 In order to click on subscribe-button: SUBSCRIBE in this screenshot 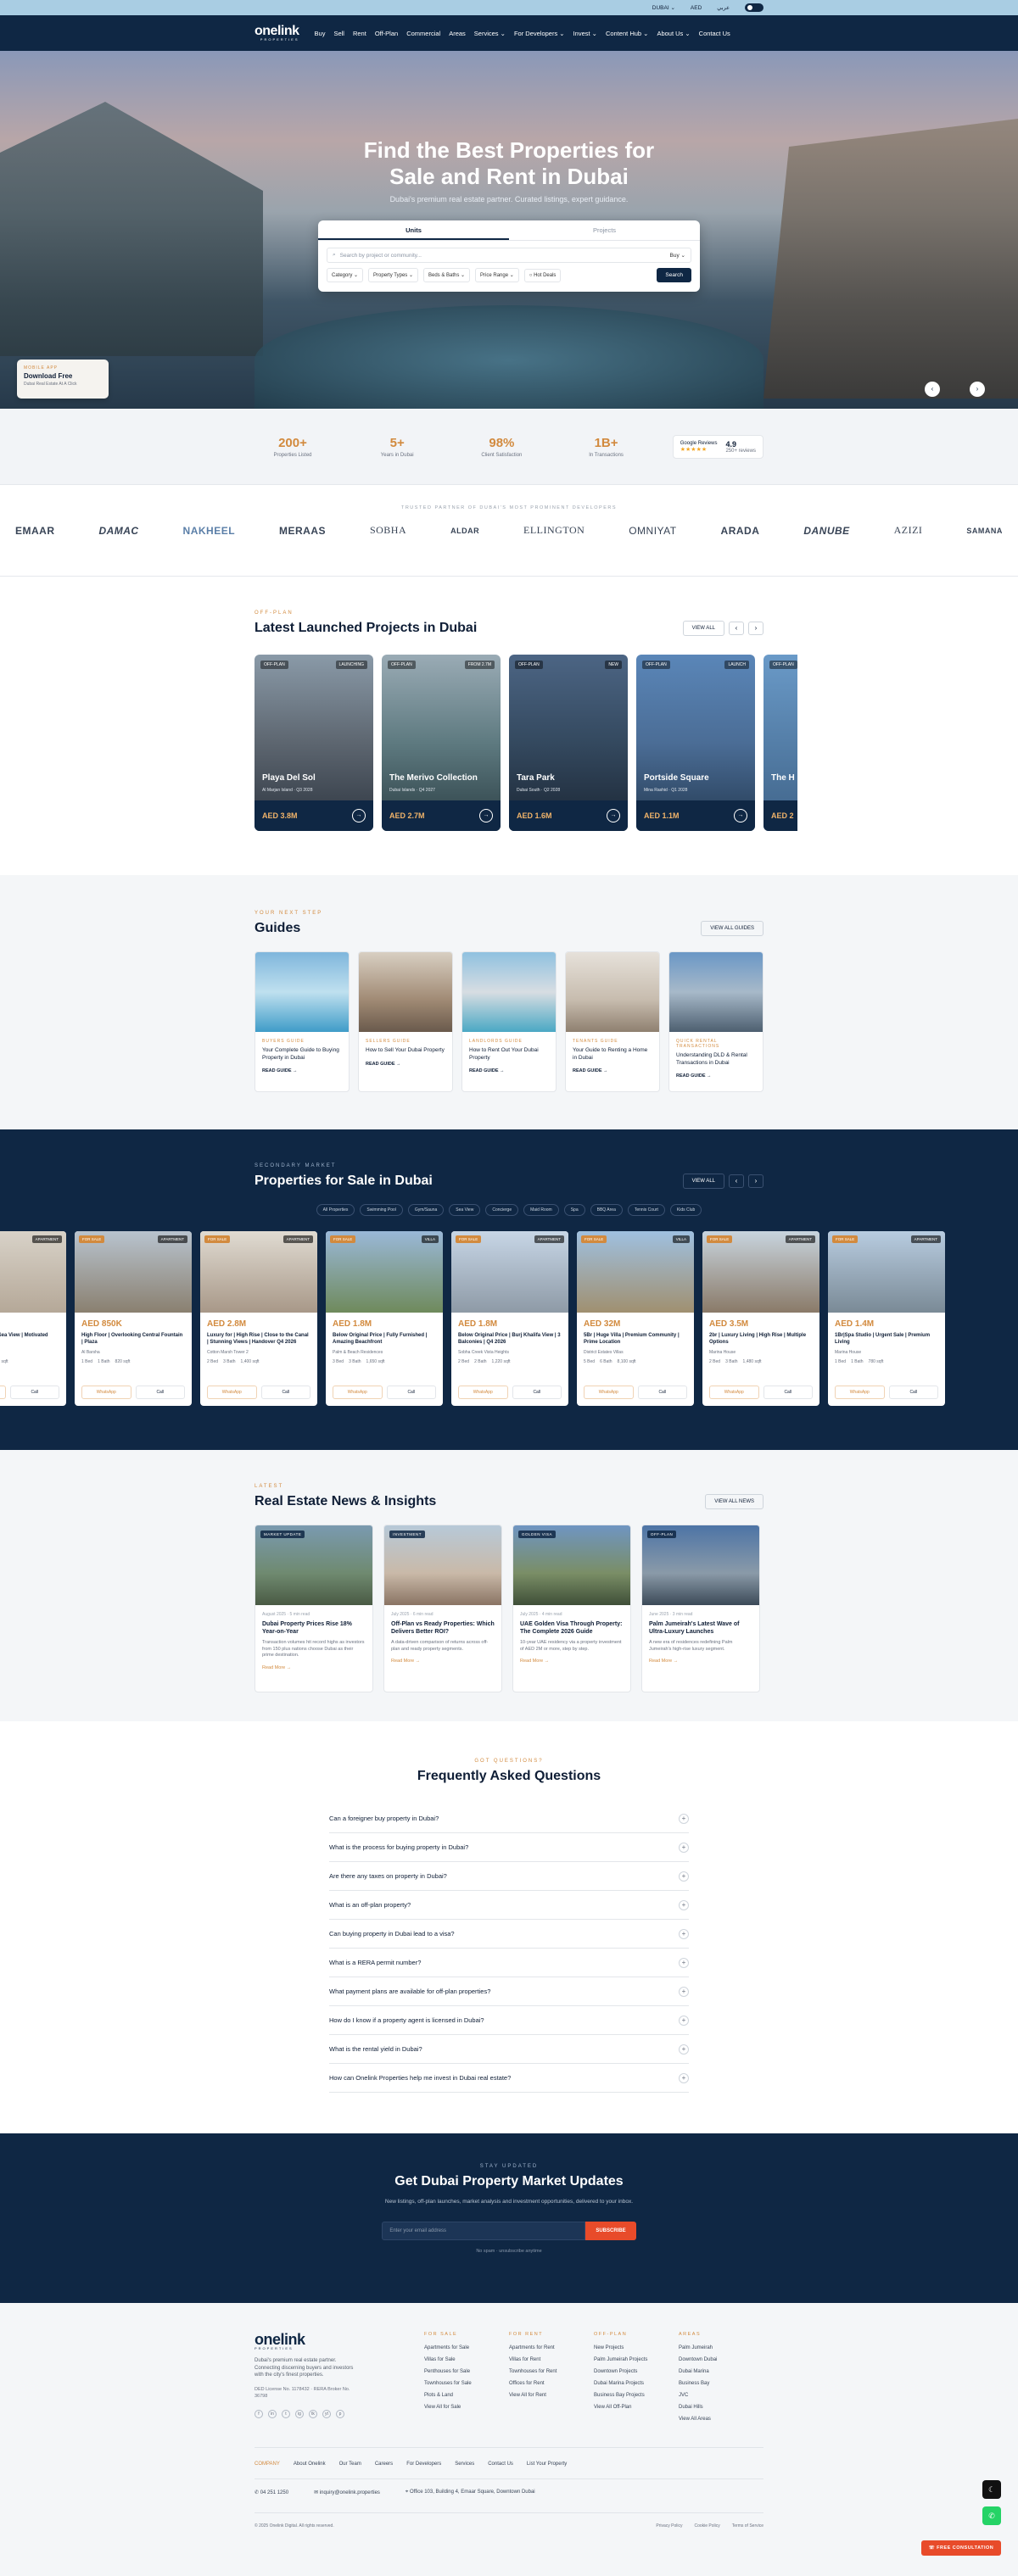, I will do `click(611, 2231)`.